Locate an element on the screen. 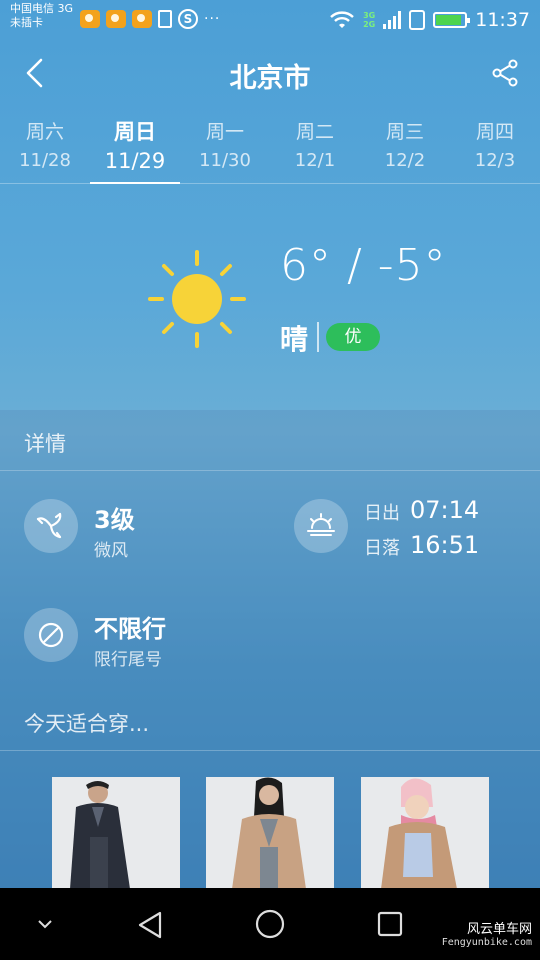  wind-level: 3级 is located at coordinates (114, 520).